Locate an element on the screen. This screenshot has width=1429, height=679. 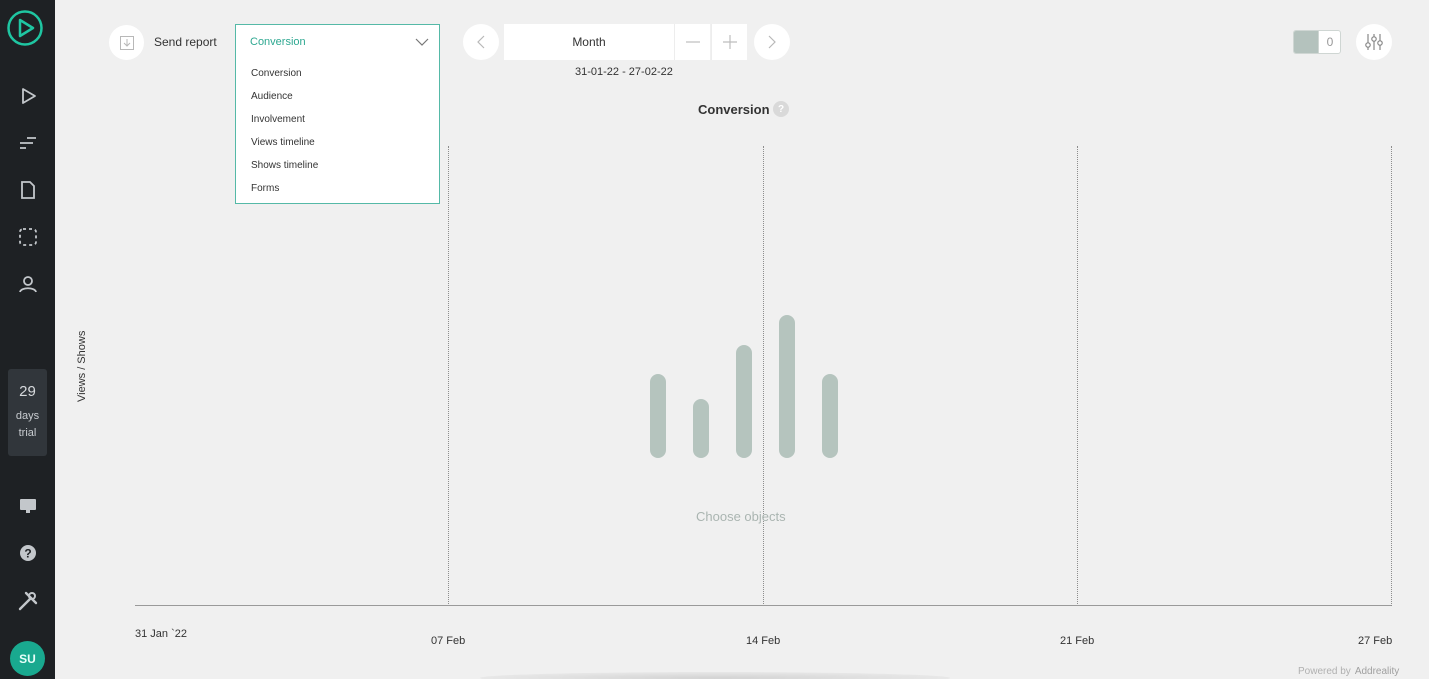
tools-icon is located at coordinates (28, 601).